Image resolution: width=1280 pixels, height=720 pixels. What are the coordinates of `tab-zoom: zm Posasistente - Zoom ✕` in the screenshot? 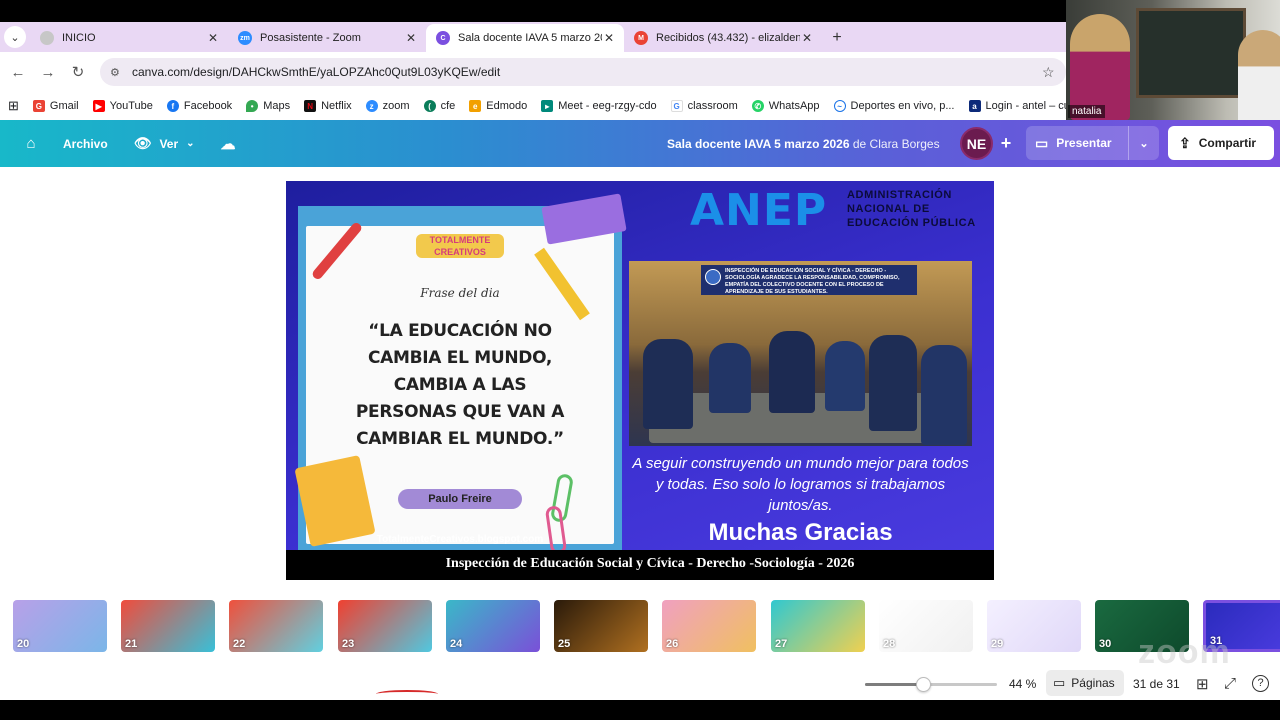 It's located at (327, 38).